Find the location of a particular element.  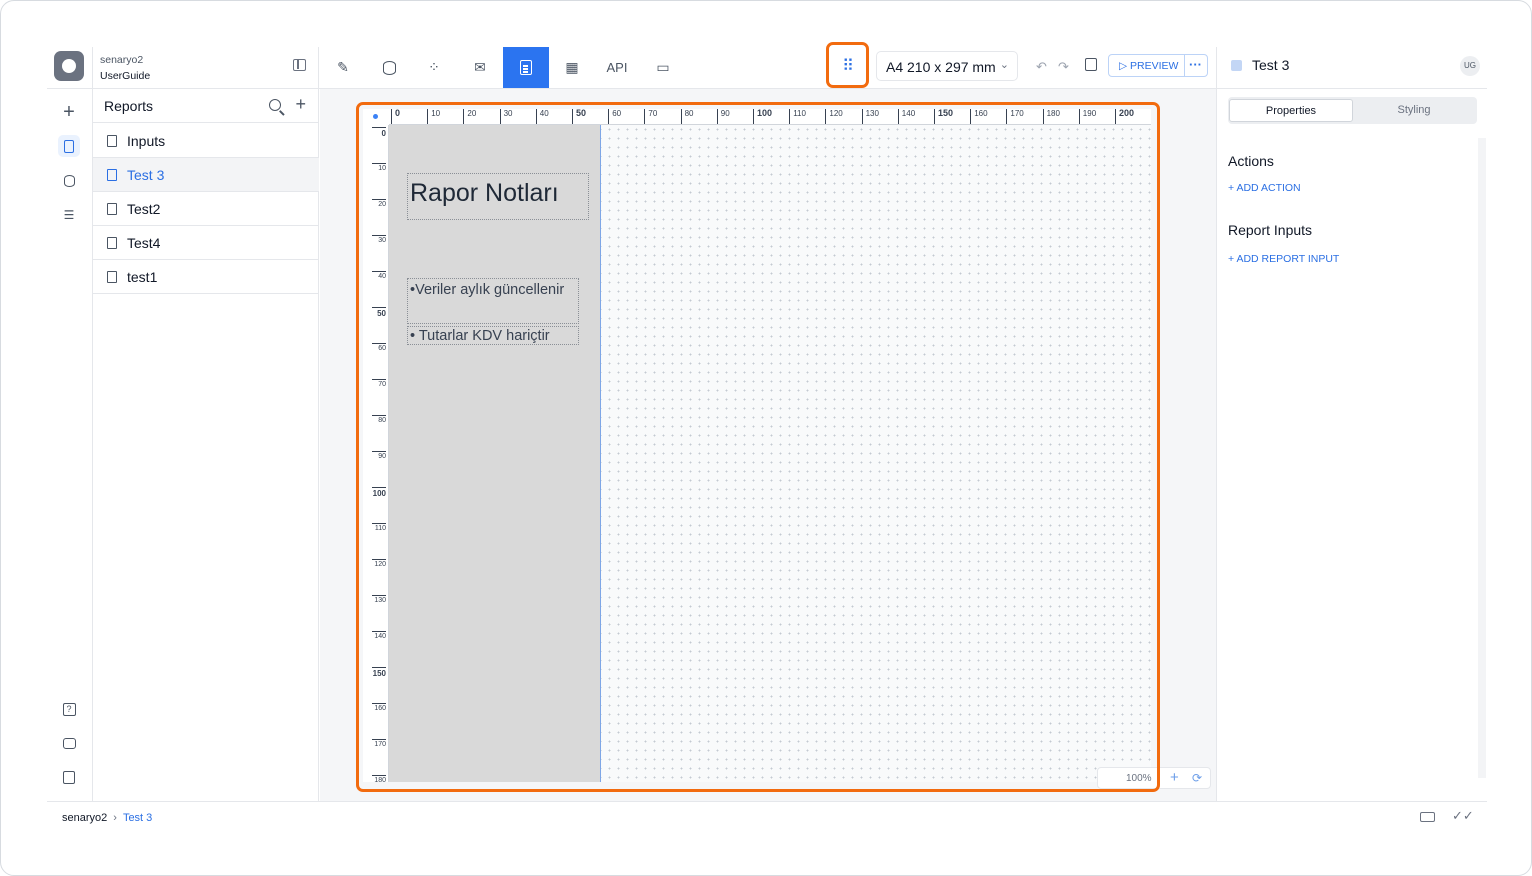

save-icon is located at coordinates (1091, 64).